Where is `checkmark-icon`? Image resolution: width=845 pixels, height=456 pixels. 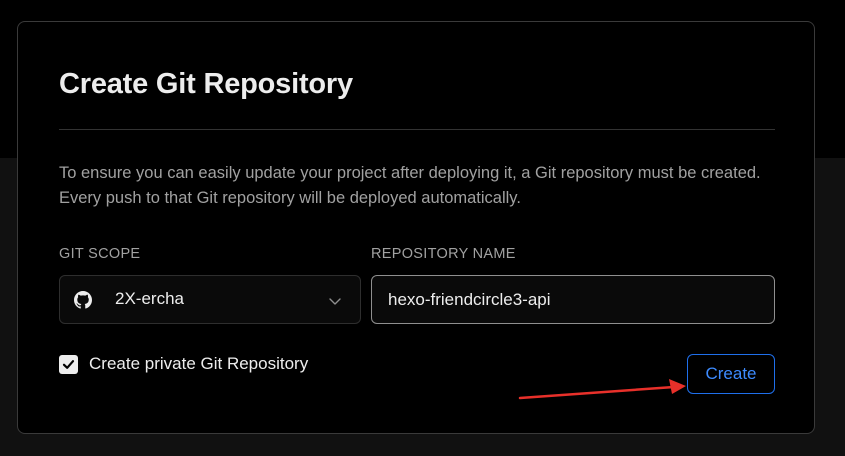 checkmark-icon is located at coordinates (68, 364).